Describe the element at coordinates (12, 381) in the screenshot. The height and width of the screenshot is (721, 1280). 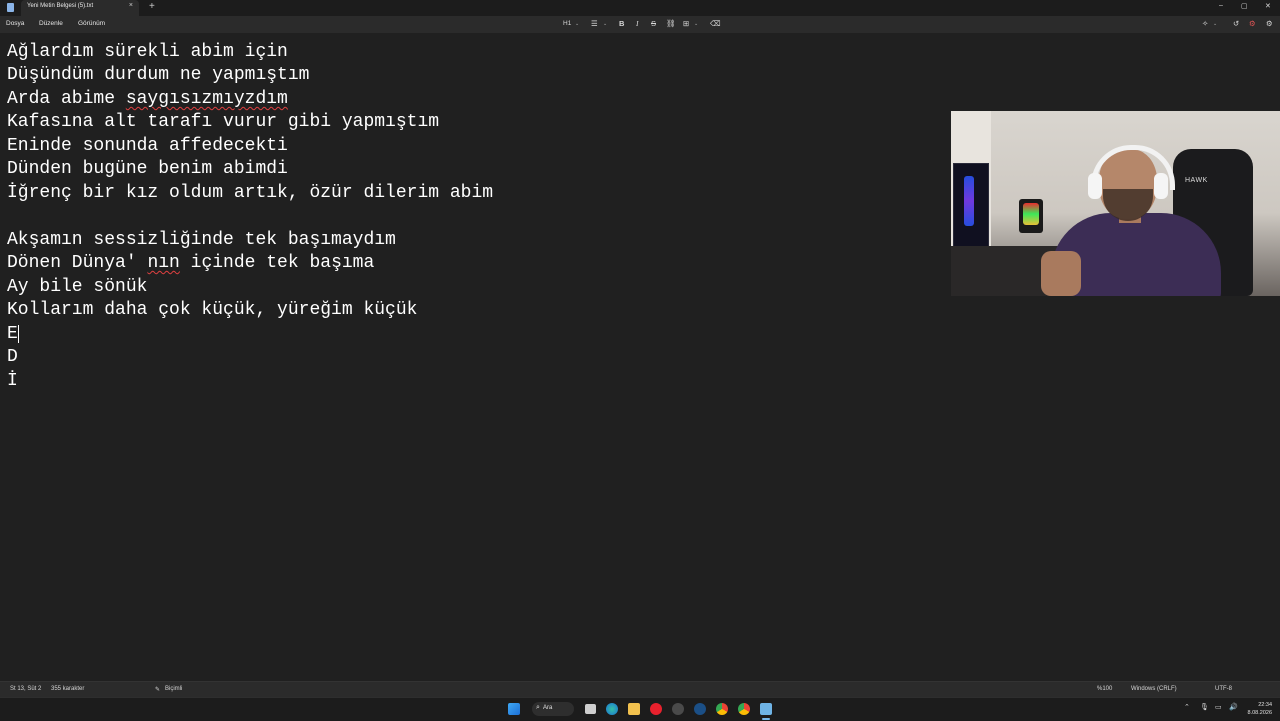
I see `text-line-15: İ` at that location.